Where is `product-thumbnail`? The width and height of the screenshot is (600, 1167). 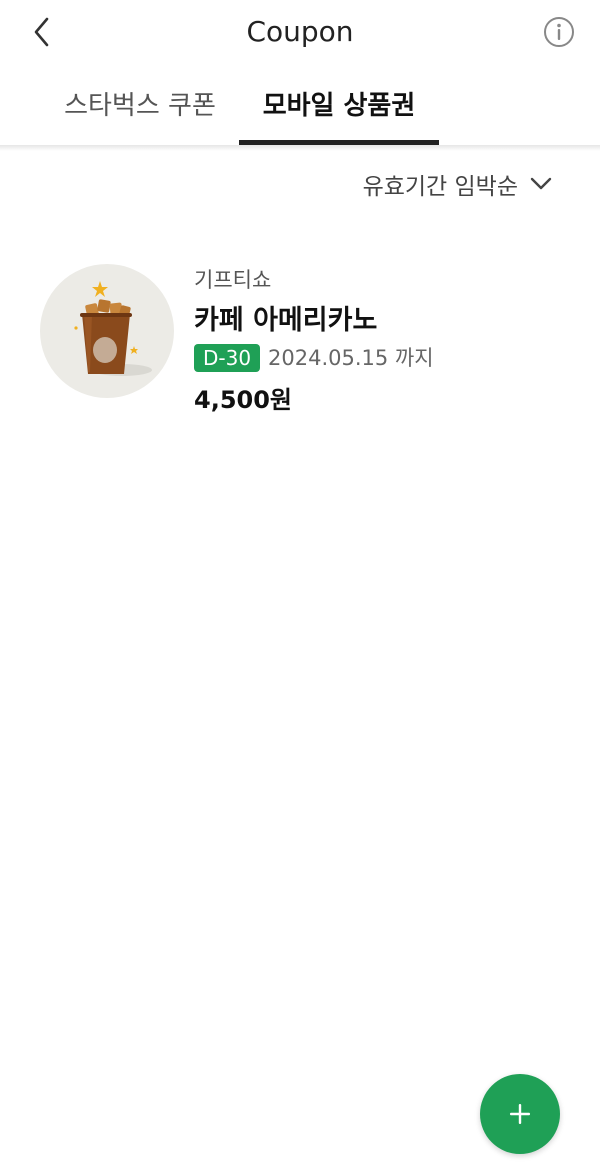
product-thumbnail is located at coordinates (107, 331).